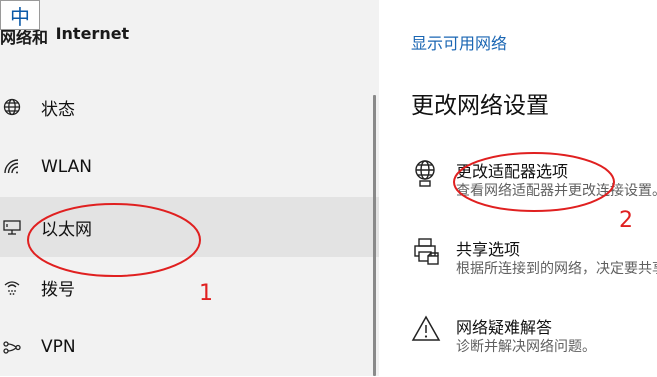 This screenshot has height=377, width=657. What do you see at coordinates (426, 173) in the screenshot?
I see `adapter-globe-icon` at bounding box center [426, 173].